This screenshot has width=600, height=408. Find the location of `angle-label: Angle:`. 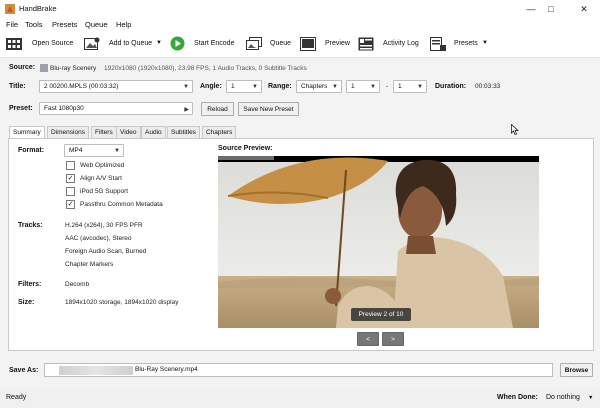

angle-label: Angle: is located at coordinates (211, 86).